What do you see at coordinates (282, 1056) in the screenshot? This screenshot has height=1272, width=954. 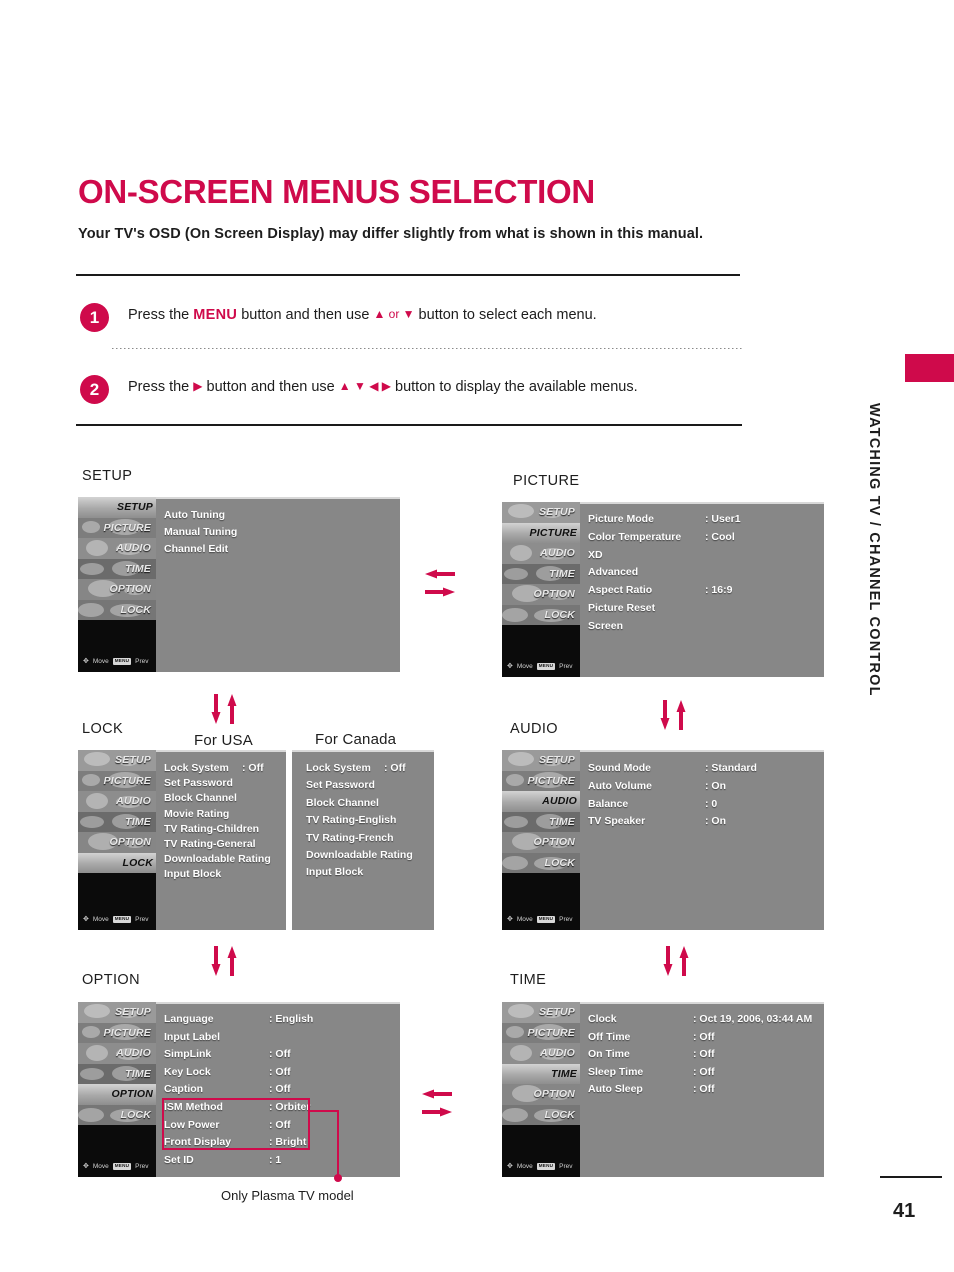 I see `menu-row: SimpLink: Off` at bounding box center [282, 1056].